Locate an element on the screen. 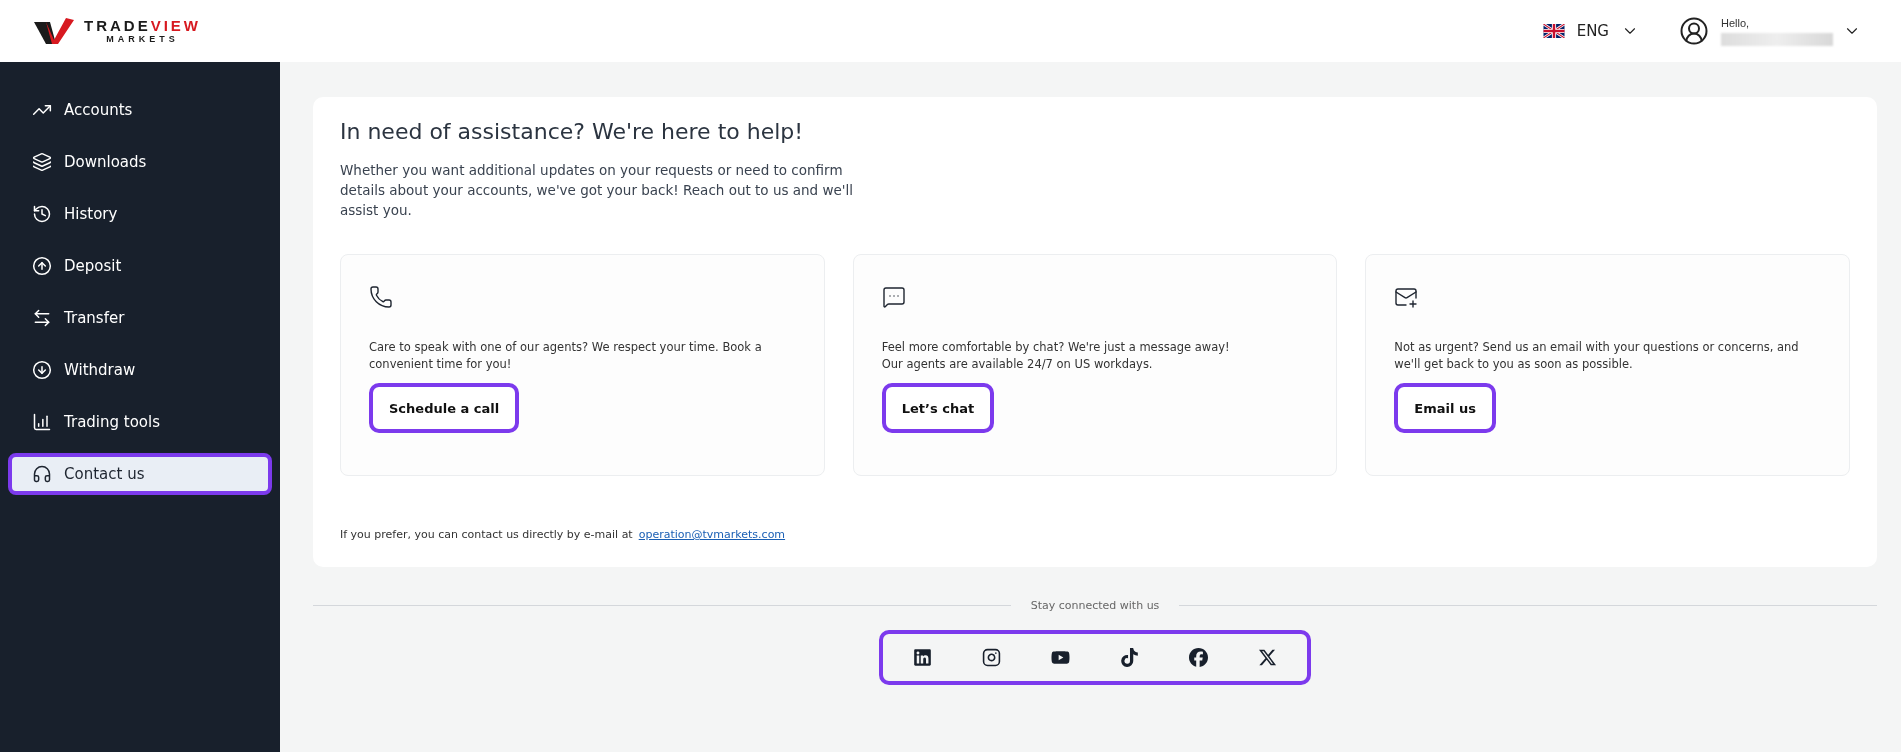 This screenshot has width=1901, height=752. download-circle-icon is located at coordinates (42, 370).